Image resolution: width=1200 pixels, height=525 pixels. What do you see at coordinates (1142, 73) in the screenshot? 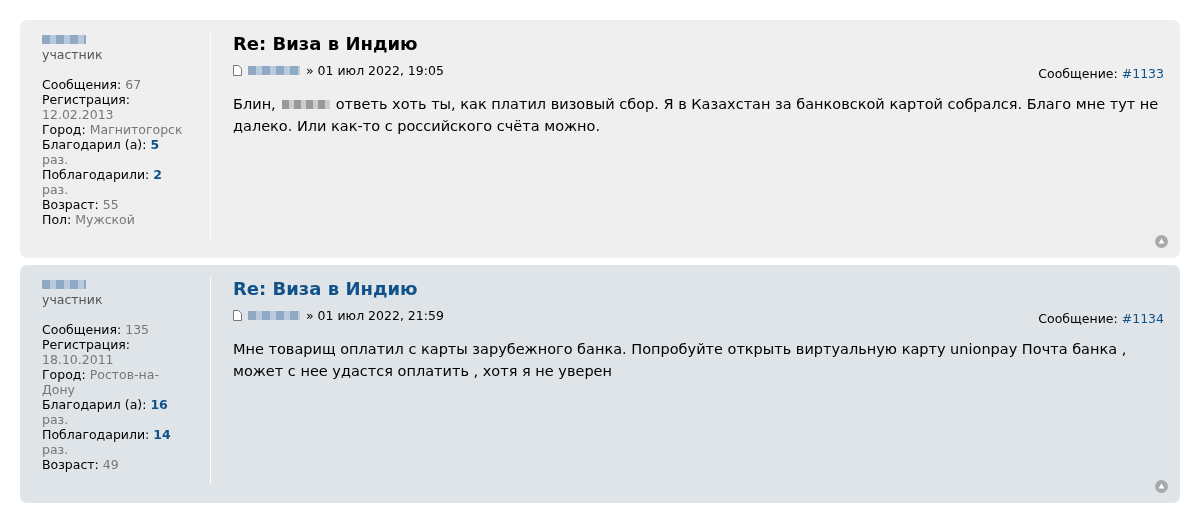
I see `message-link: #1133` at bounding box center [1142, 73].